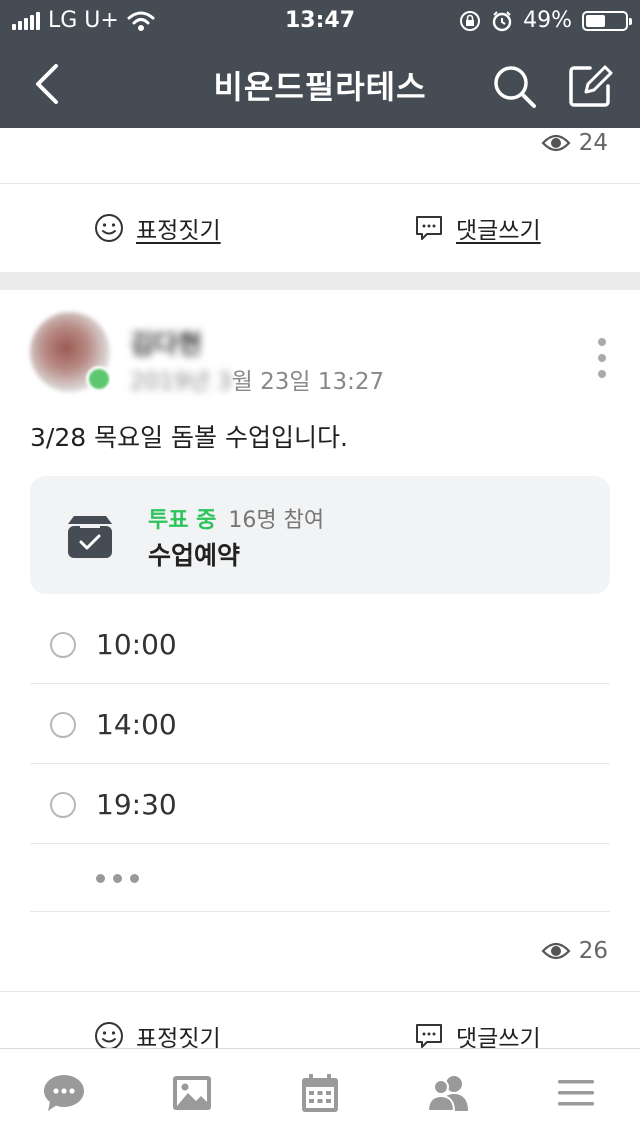 This screenshot has height=1136, width=640. I want to click on status-bar: LG U+ 13:47 49%, so click(320, 20).